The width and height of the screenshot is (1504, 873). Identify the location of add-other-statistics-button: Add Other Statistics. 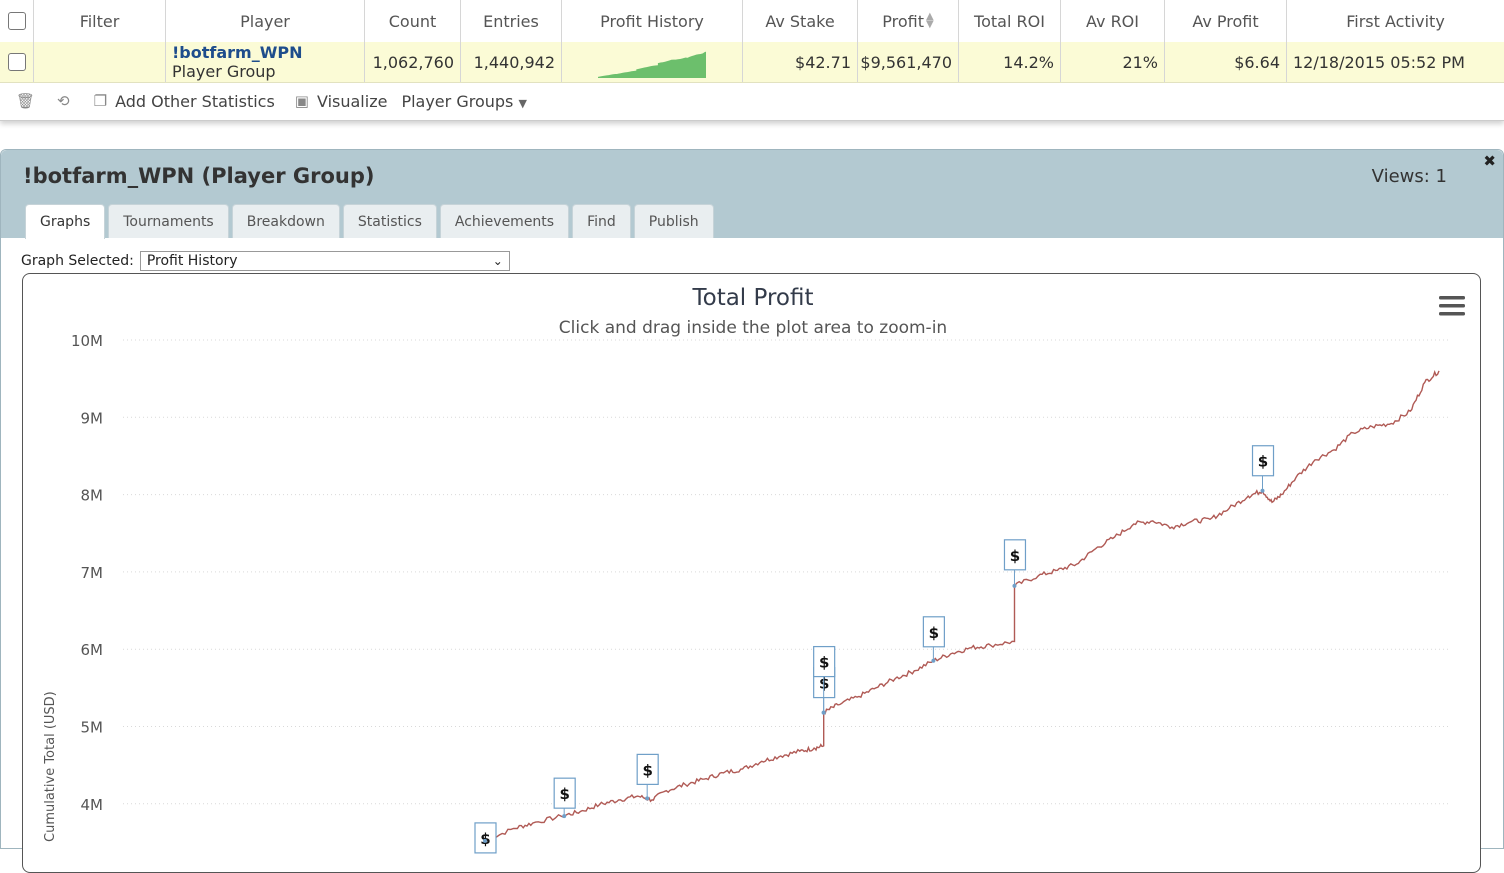
(195, 101).